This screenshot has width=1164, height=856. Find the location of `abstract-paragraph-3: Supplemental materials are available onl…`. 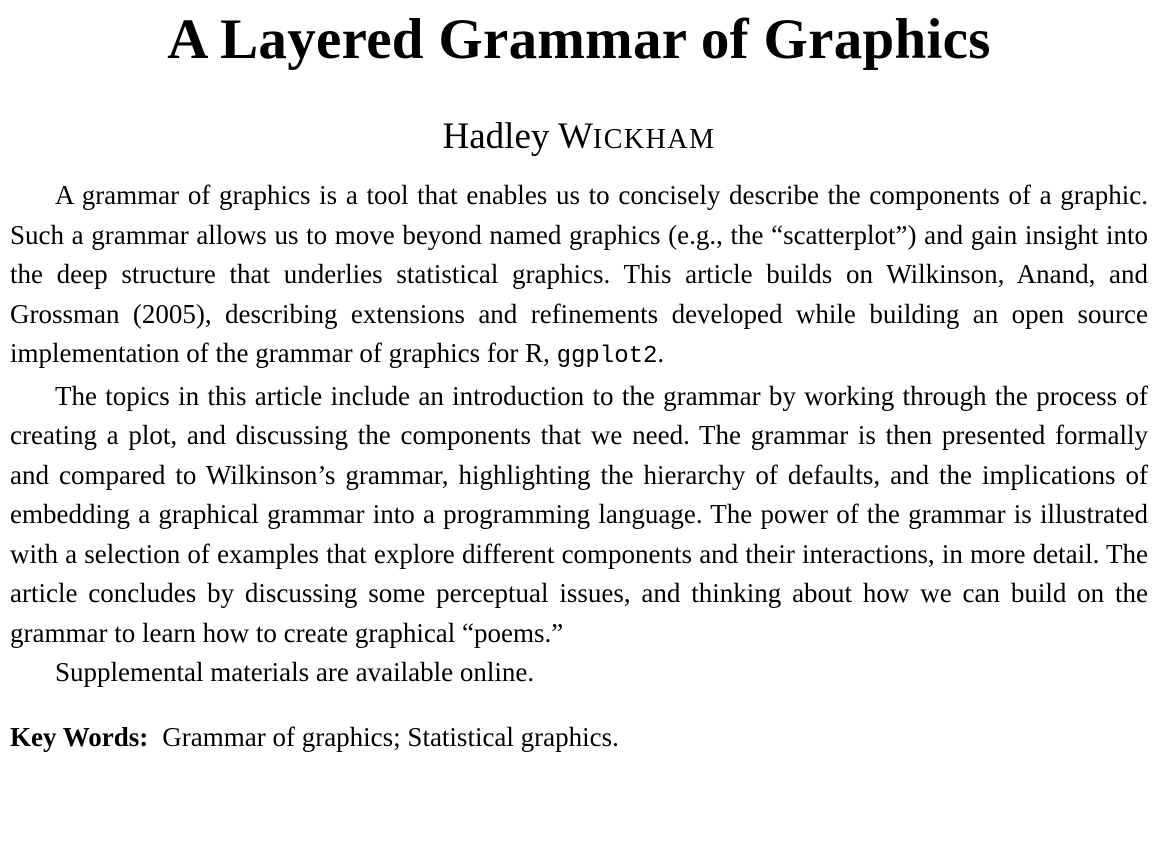

abstract-paragraph-3: Supplemental materials are available onl… is located at coordinates (295, 672).